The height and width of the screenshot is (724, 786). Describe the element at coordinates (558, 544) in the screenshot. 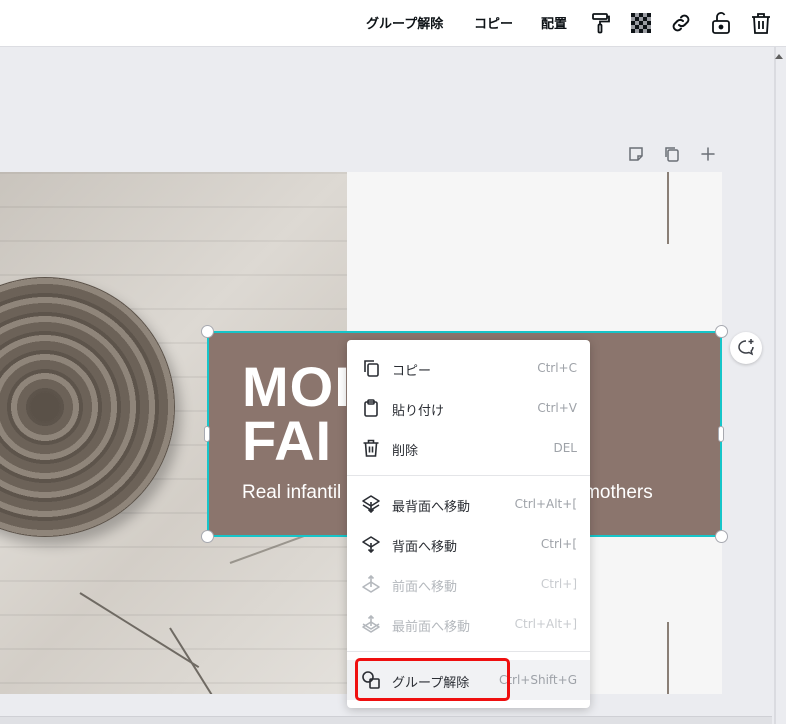

I see `menu-item-shortcut: Ctrl+[` at that location.